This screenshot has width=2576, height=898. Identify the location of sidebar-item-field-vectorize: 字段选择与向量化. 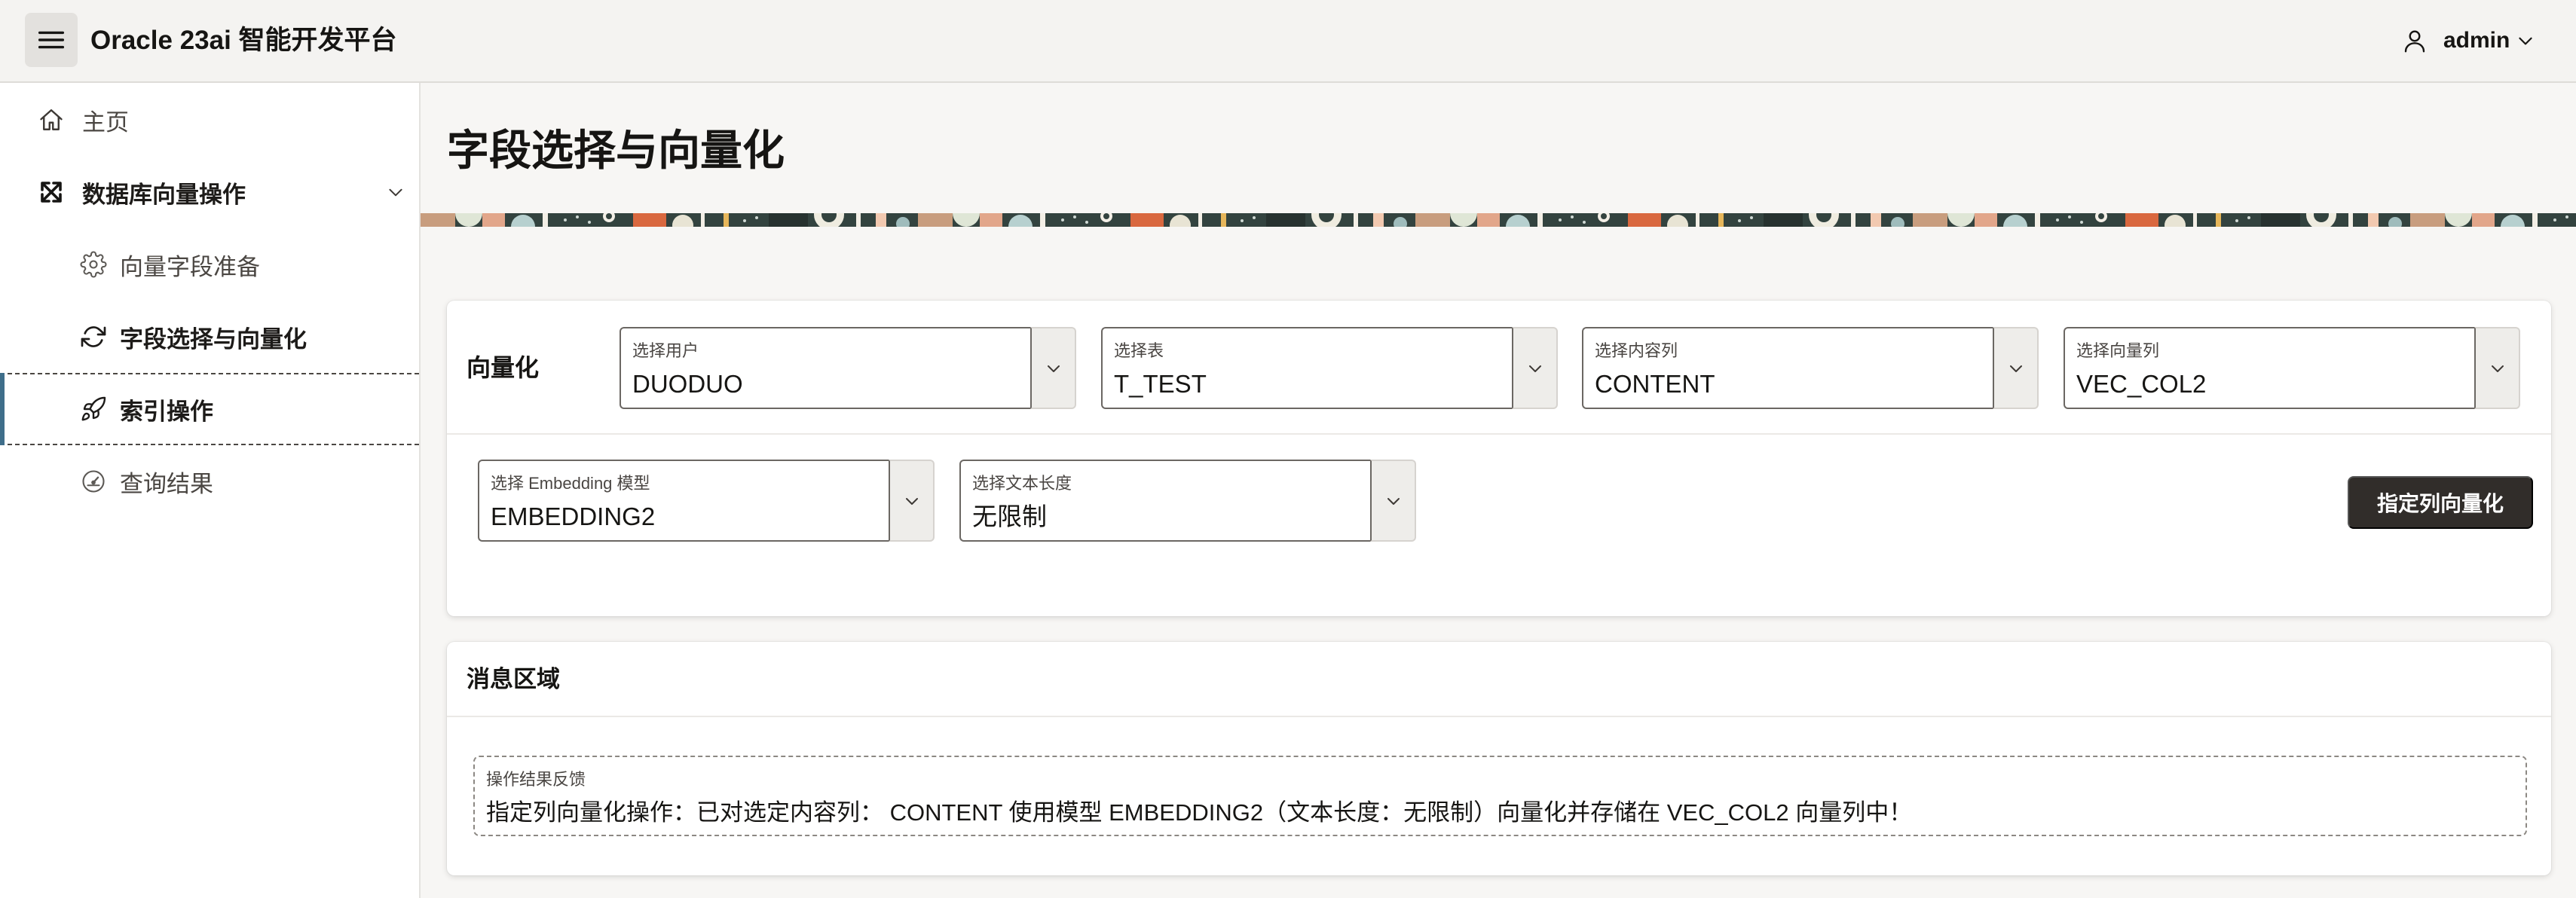
(209, 337).